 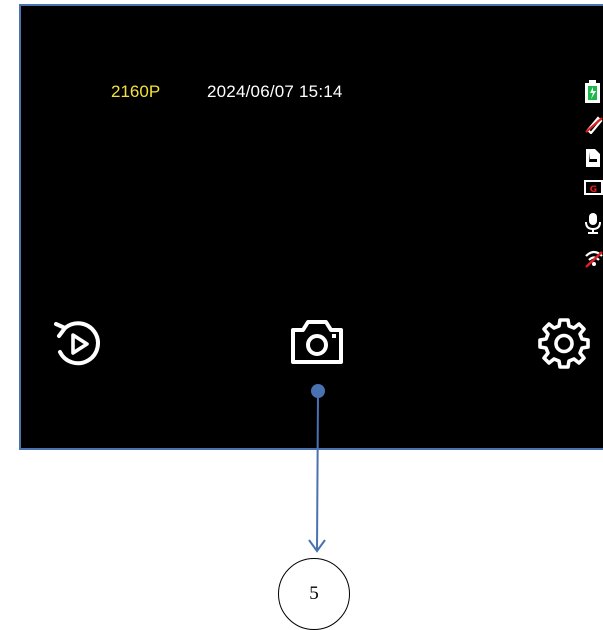 I want to click on callout-marker: 5, so click(x=314, y=594).